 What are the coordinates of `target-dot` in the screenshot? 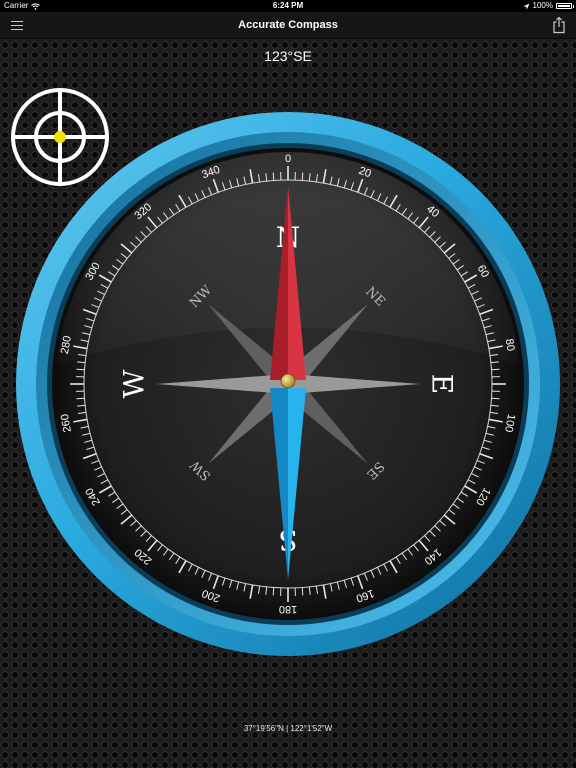 It's located at (60, 137).